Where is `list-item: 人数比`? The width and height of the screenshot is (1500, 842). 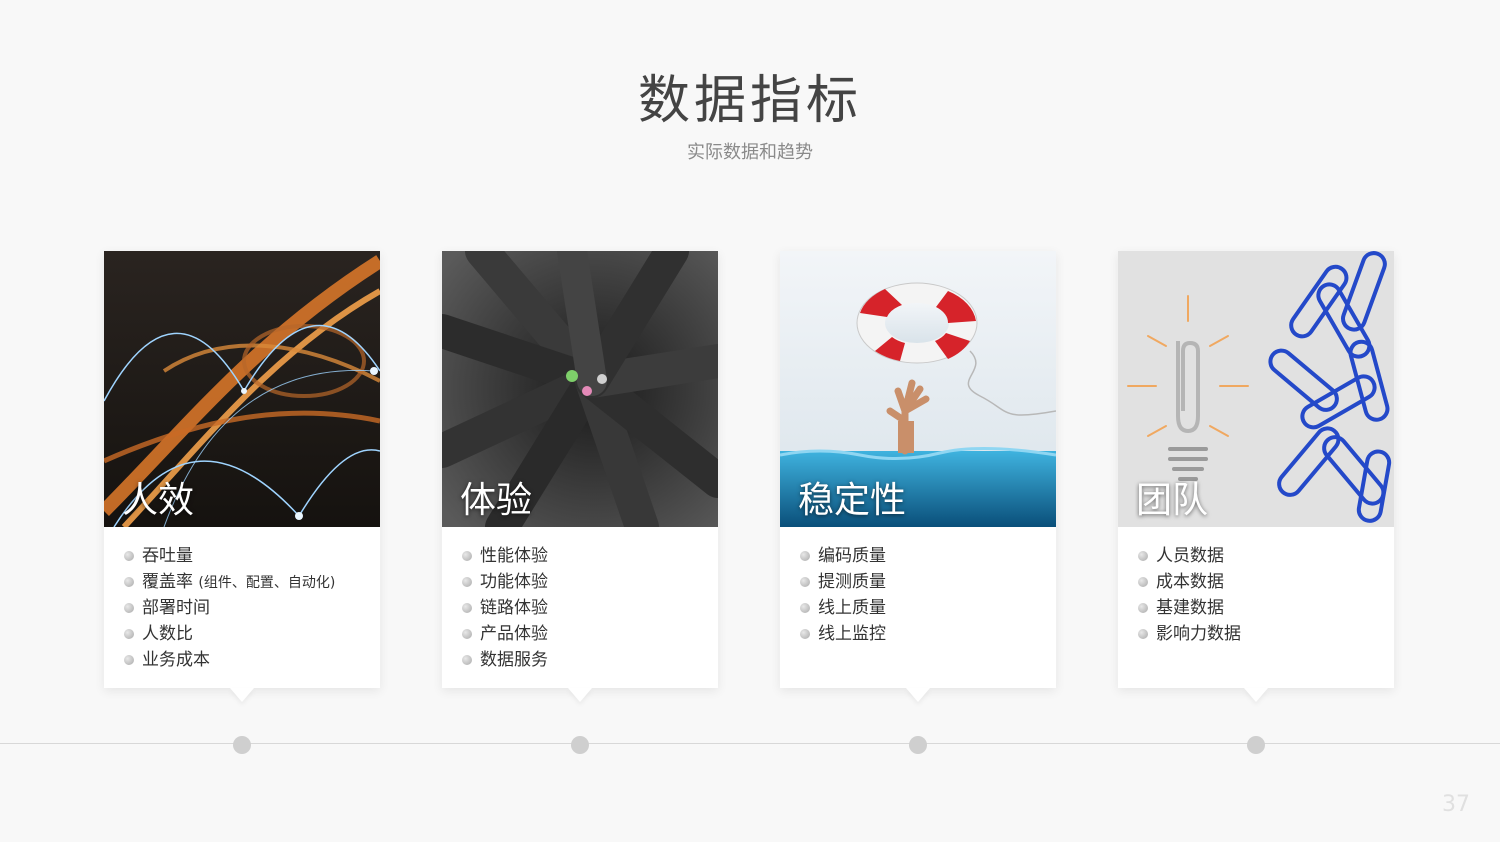 list-item: 人数比 is located at coordinates (249, 634).